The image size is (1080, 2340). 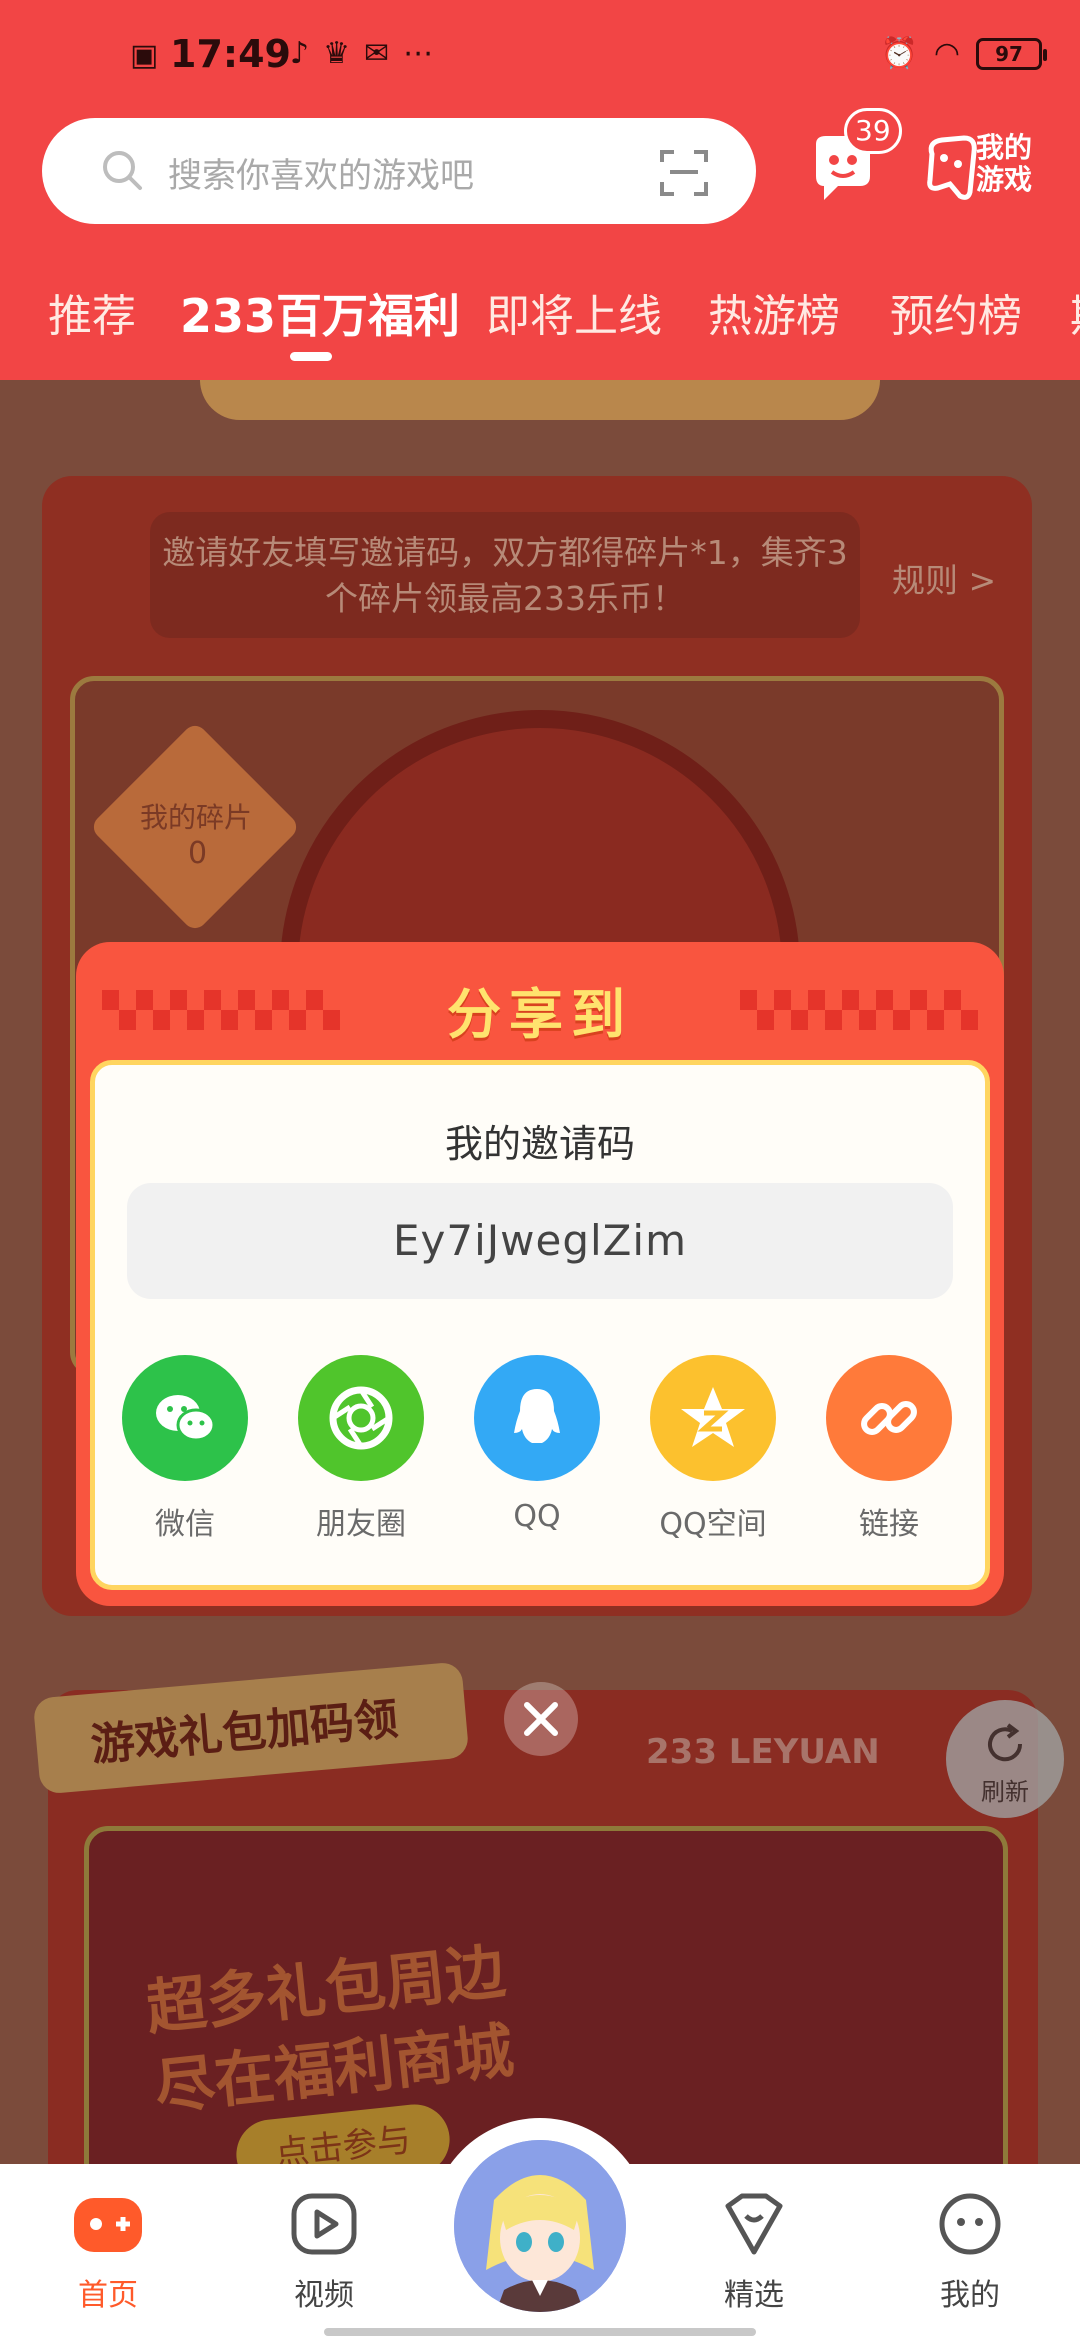 What do you see at coordinates (963, 53) in the screenshot?
I see `status-right: ⏰ ◠ 97` at bounding box center [963, 53].